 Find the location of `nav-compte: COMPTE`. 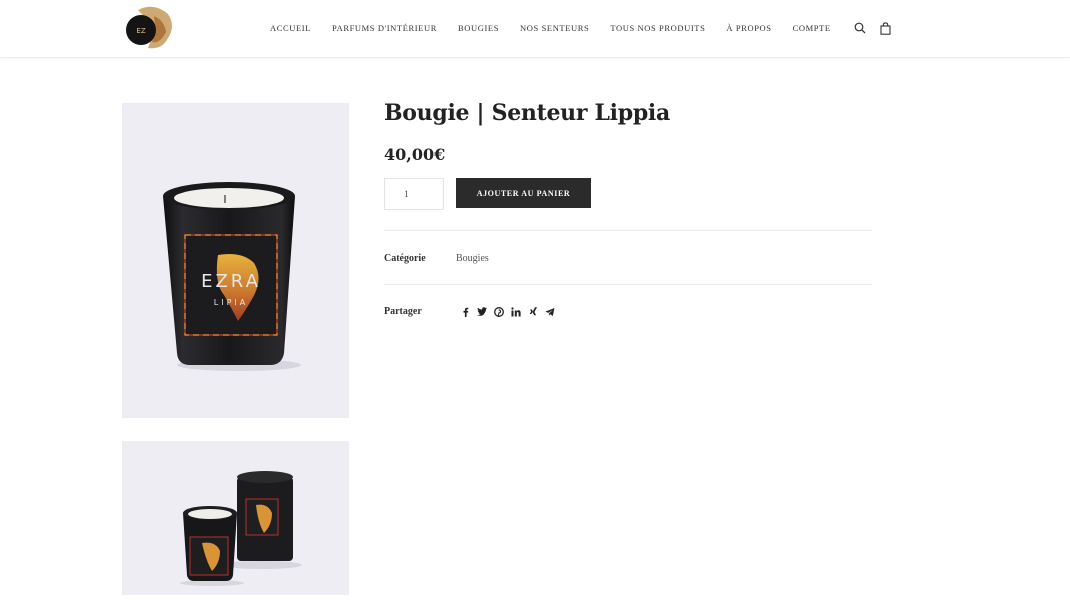

nav-compte: COMPTE is located at coordinates (812, 28).